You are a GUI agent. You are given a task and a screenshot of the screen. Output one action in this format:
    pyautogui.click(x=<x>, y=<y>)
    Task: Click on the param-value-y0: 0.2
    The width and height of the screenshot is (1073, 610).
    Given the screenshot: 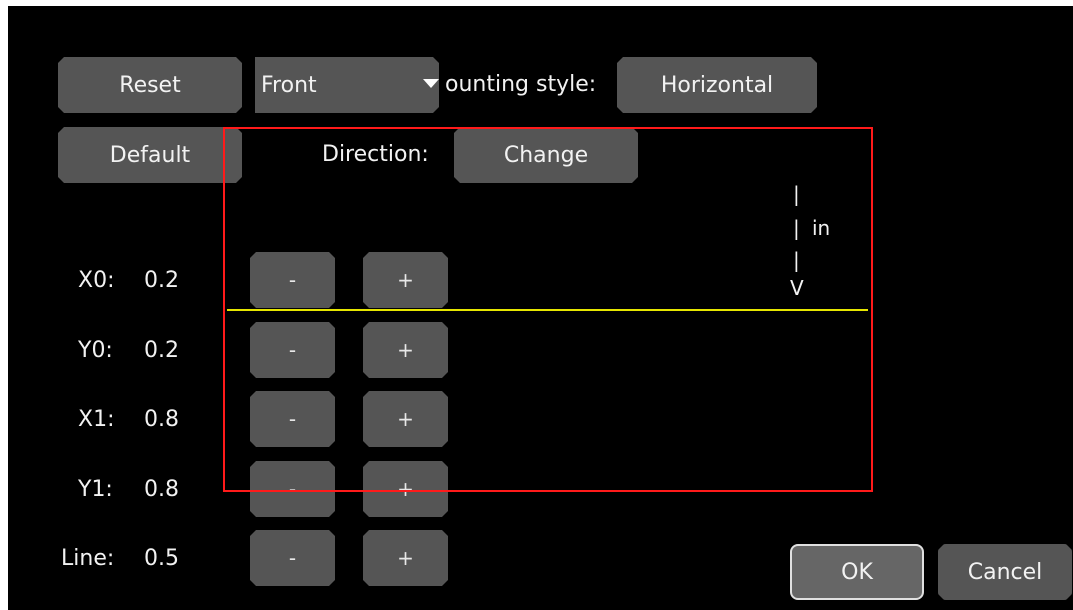 What is the action you would take?
    pyautogui.click(x=161, y=350)
    